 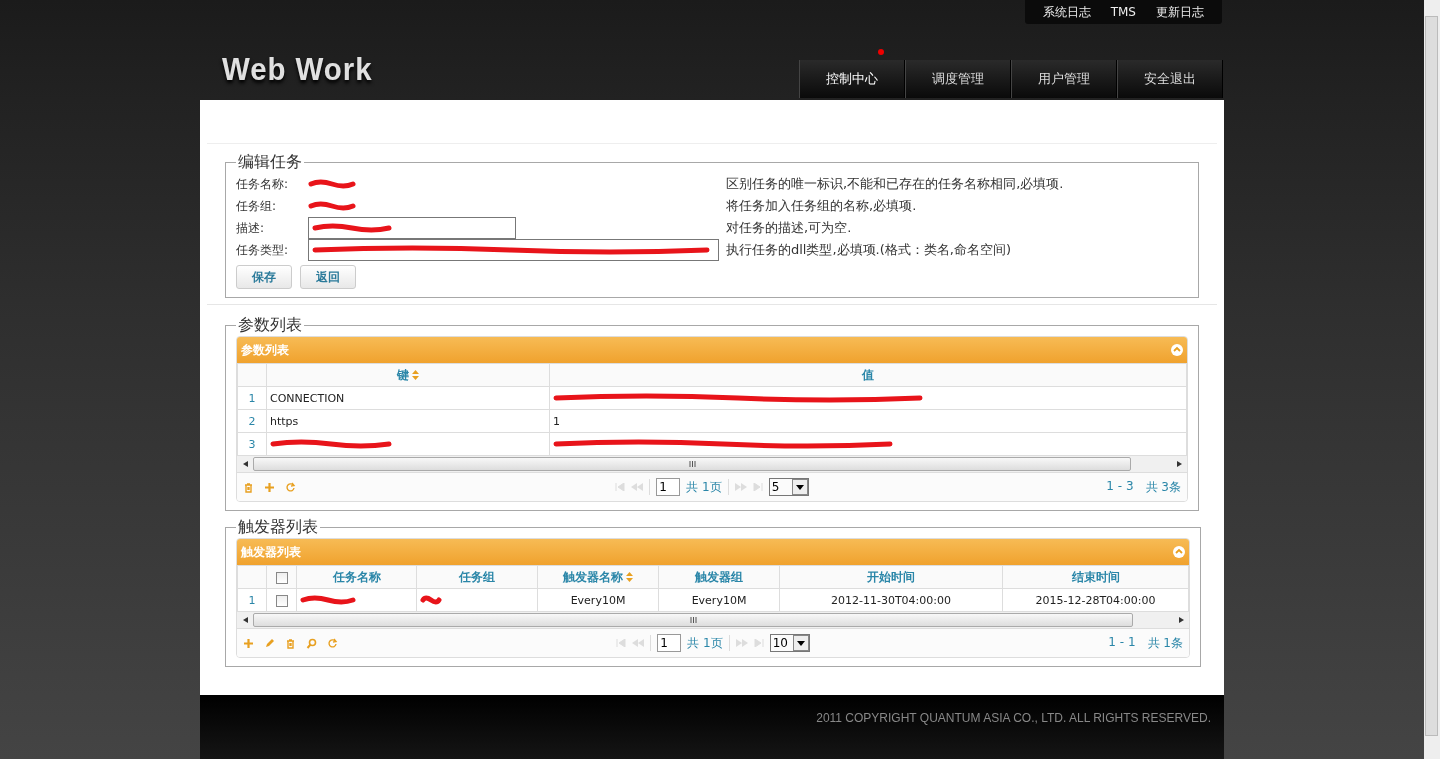 What do you see at coordinates (477, 577) in the screenshot?
I see `column-header: 任务组` at bounding box center [477, 577].